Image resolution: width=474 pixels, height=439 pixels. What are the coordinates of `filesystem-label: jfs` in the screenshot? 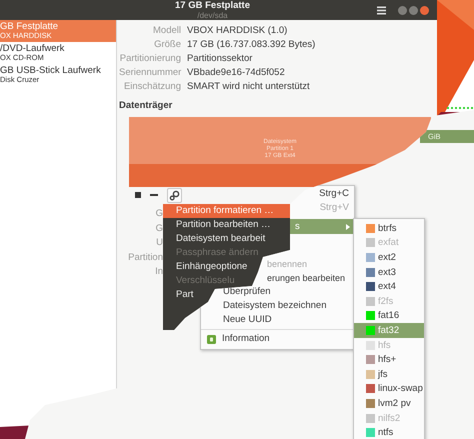 It's located at (383, 374).